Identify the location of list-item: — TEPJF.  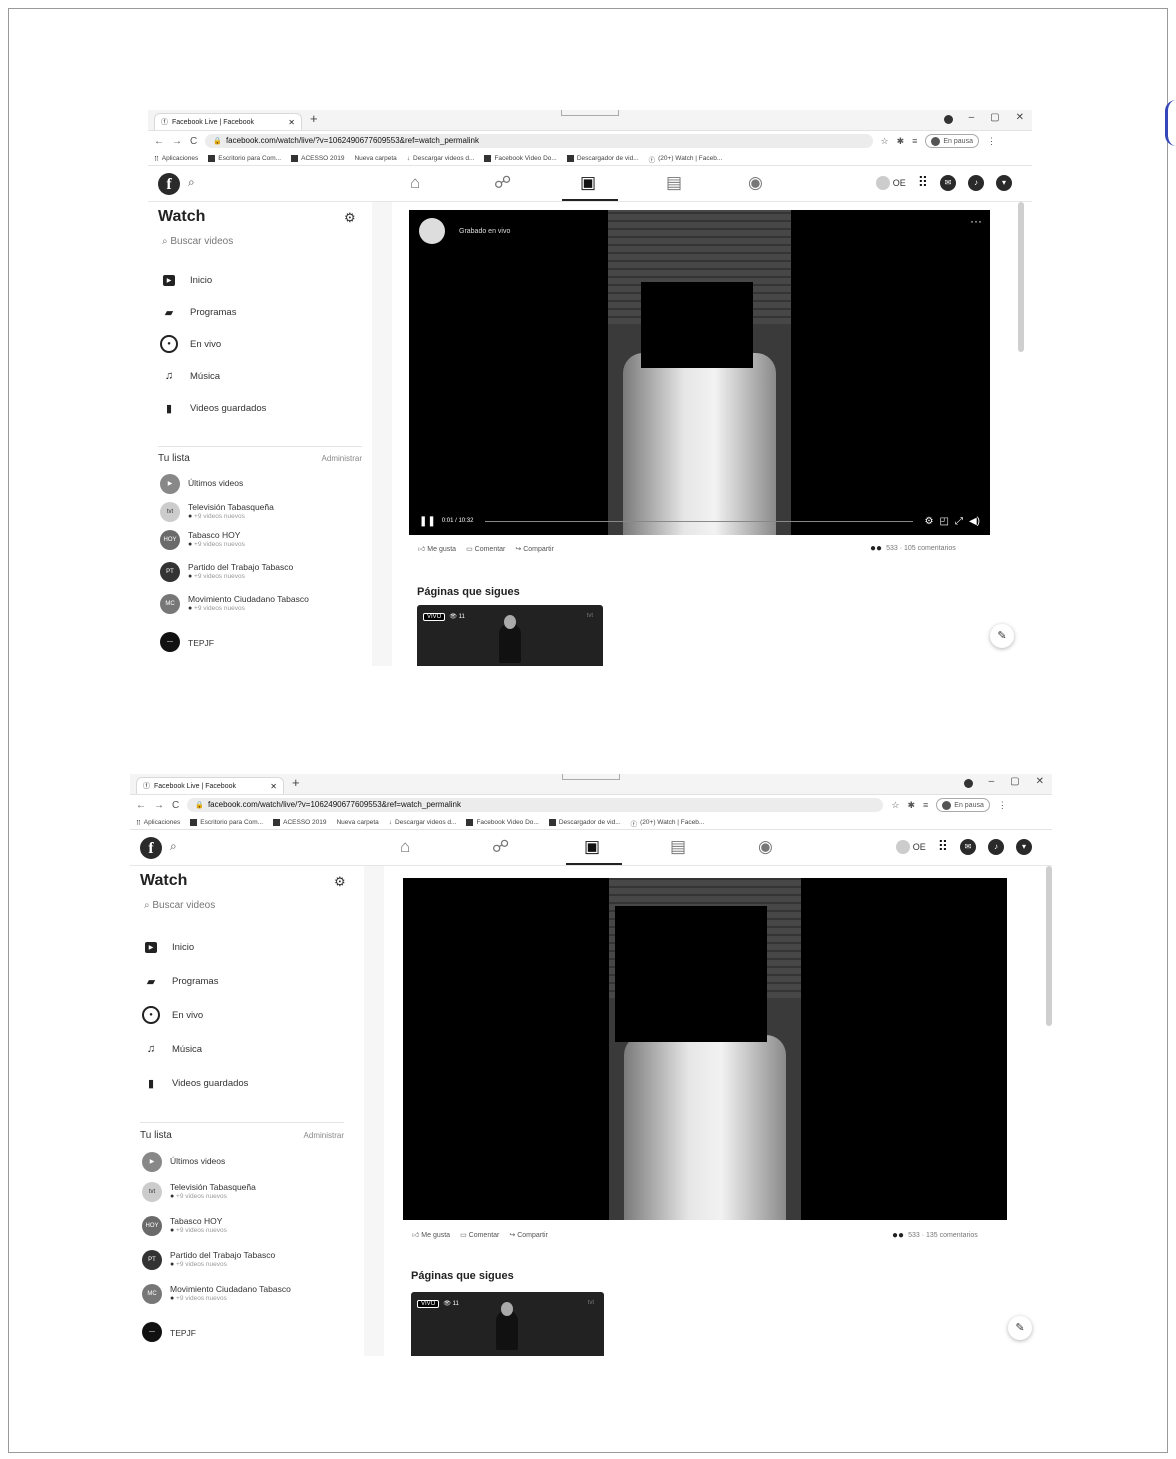
(169, 1332).